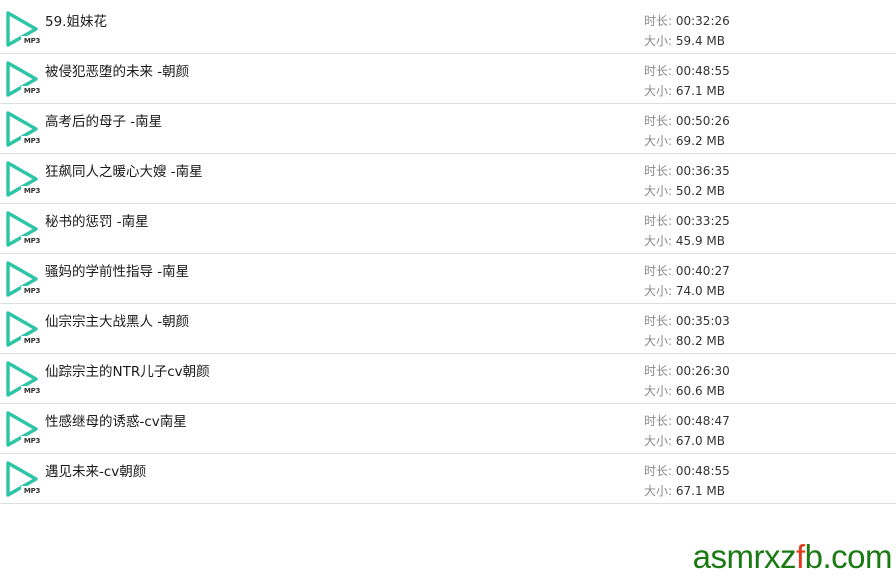 This screenshot has width=896, height=588. I want to click on watermark-accent: f, so click(800, 556).